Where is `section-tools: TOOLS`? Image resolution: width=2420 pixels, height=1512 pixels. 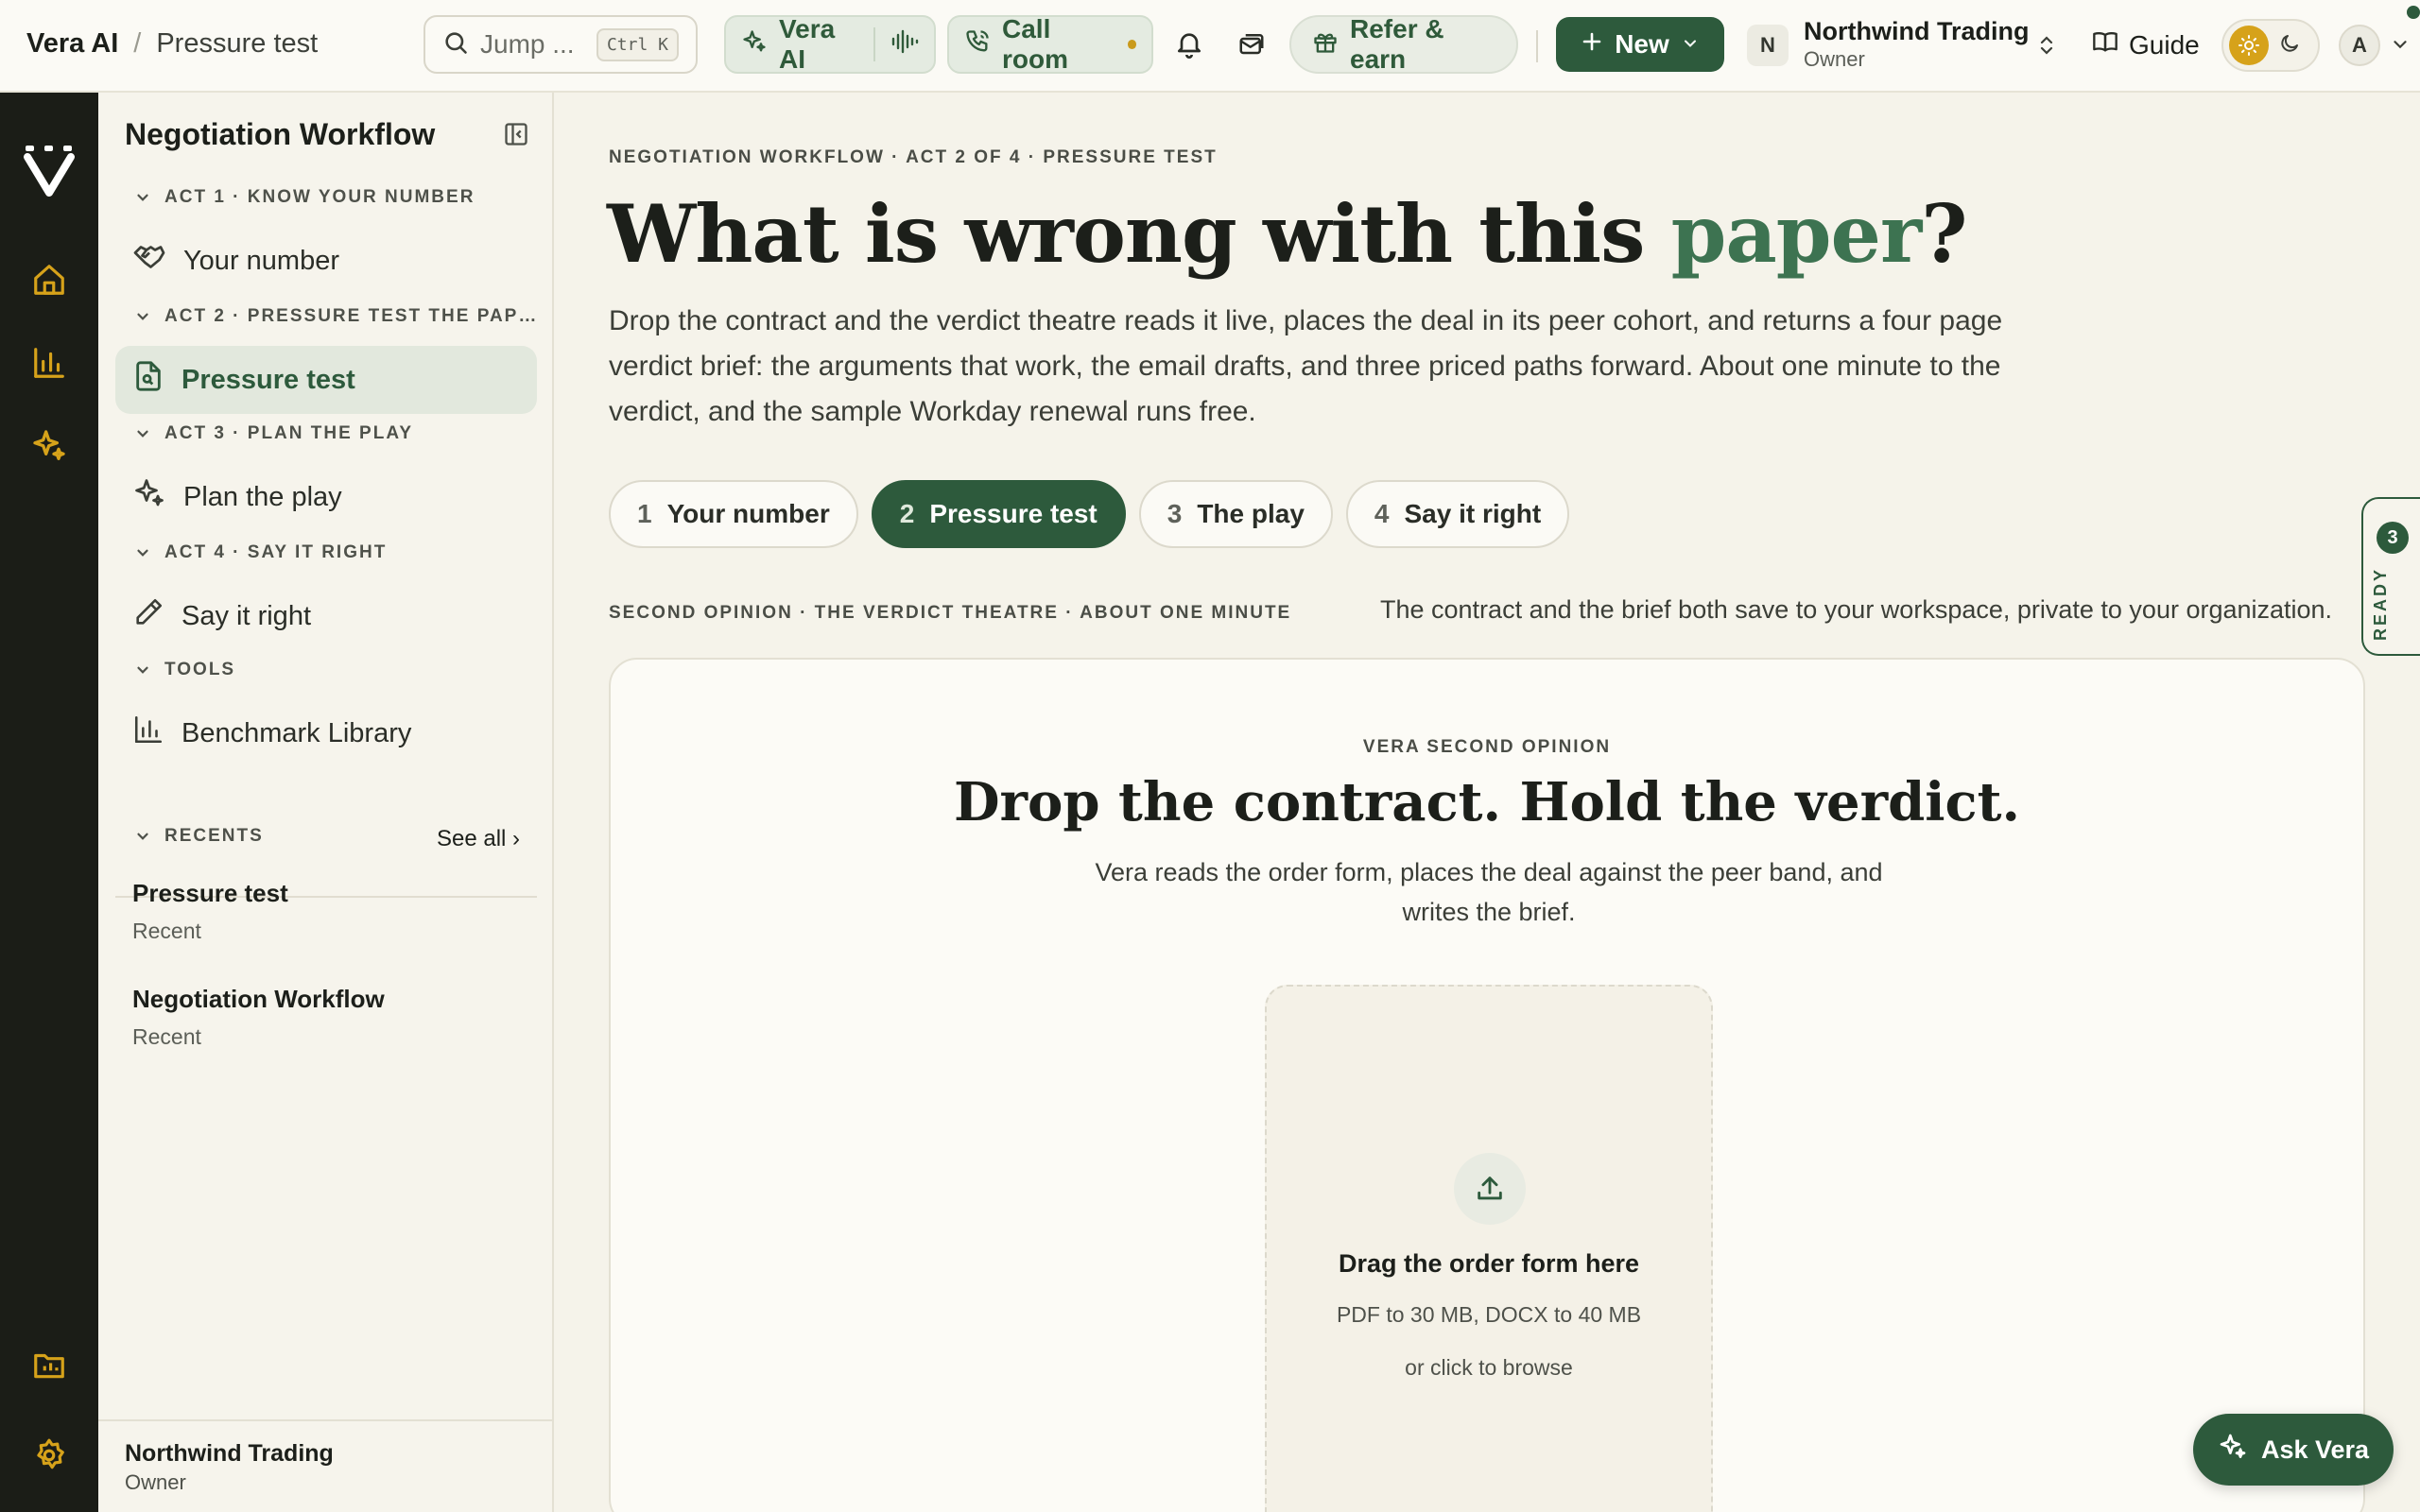
section-tools: TOOLS is located at coordinates (185, 670).